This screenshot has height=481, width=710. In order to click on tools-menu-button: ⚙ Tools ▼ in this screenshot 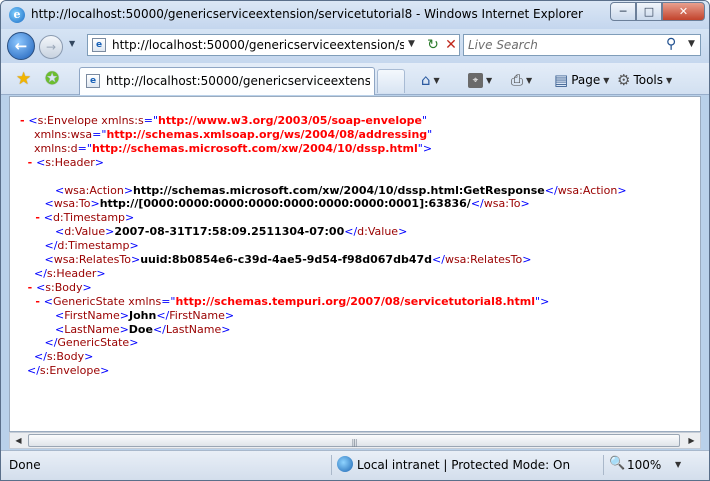, I will do `click(644, 80)`.